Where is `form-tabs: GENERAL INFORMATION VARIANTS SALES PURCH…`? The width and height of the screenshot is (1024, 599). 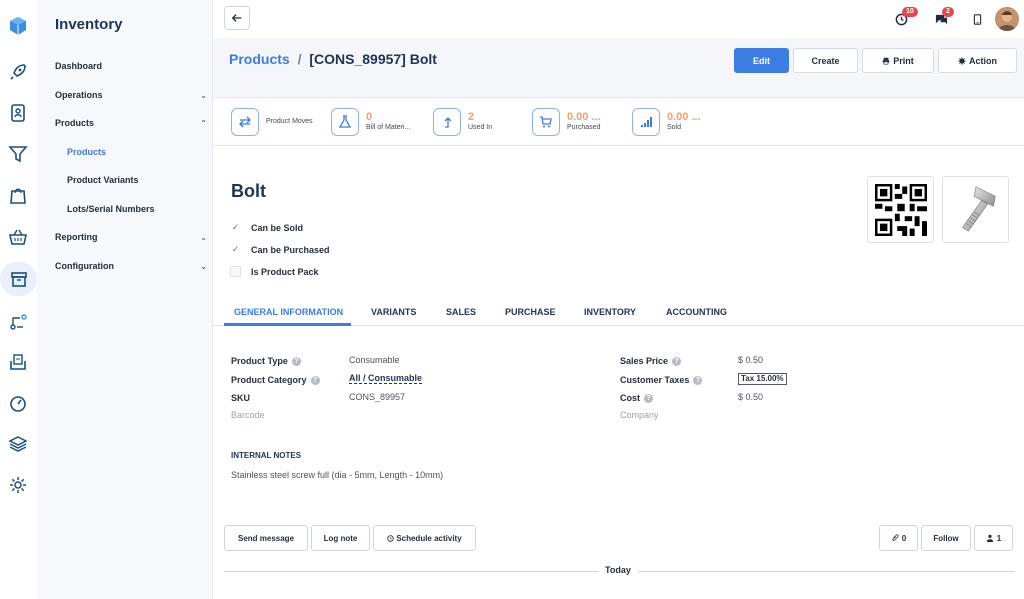 form-tabs: GENERAL INFORMATION VARIANTS SALES PURCH… is located at coordinates (618, 312).